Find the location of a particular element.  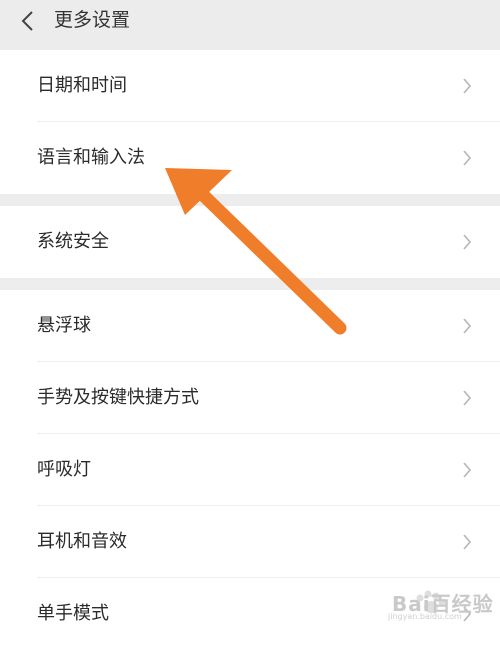

settings-item-label: 系统安全 is located at coordinates (73, 241).